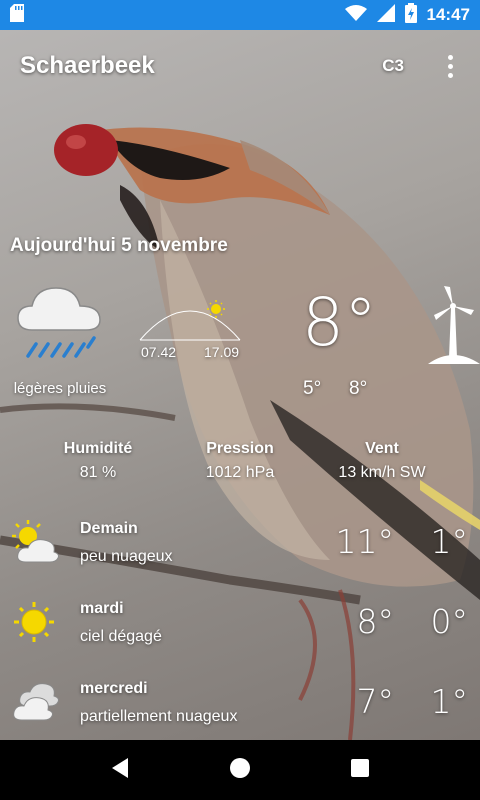 The width and height of the screenshot is (480, 800). What do you see at coordinates (240, 461) in the screenshot?
I see `pressure-metric: Pression 1012 hPa` at bounding box center [240, 461].